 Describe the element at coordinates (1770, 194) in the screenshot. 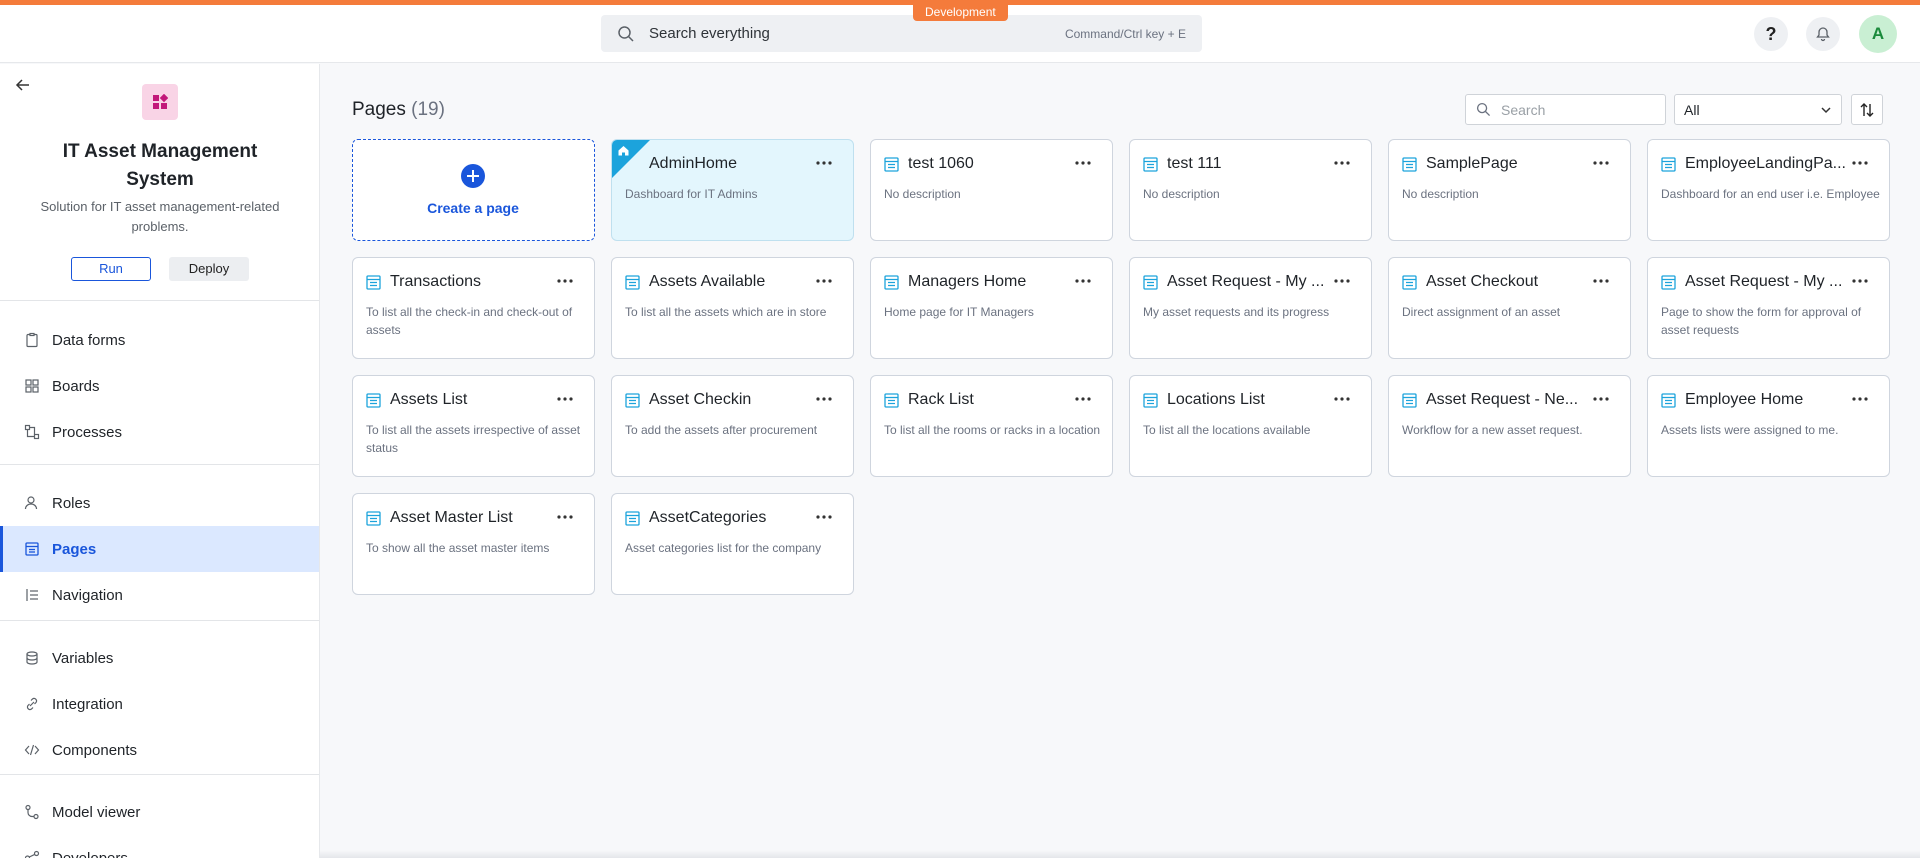

I see `page-card-description: Dashboard for an end user i.e. Employee` at that location.